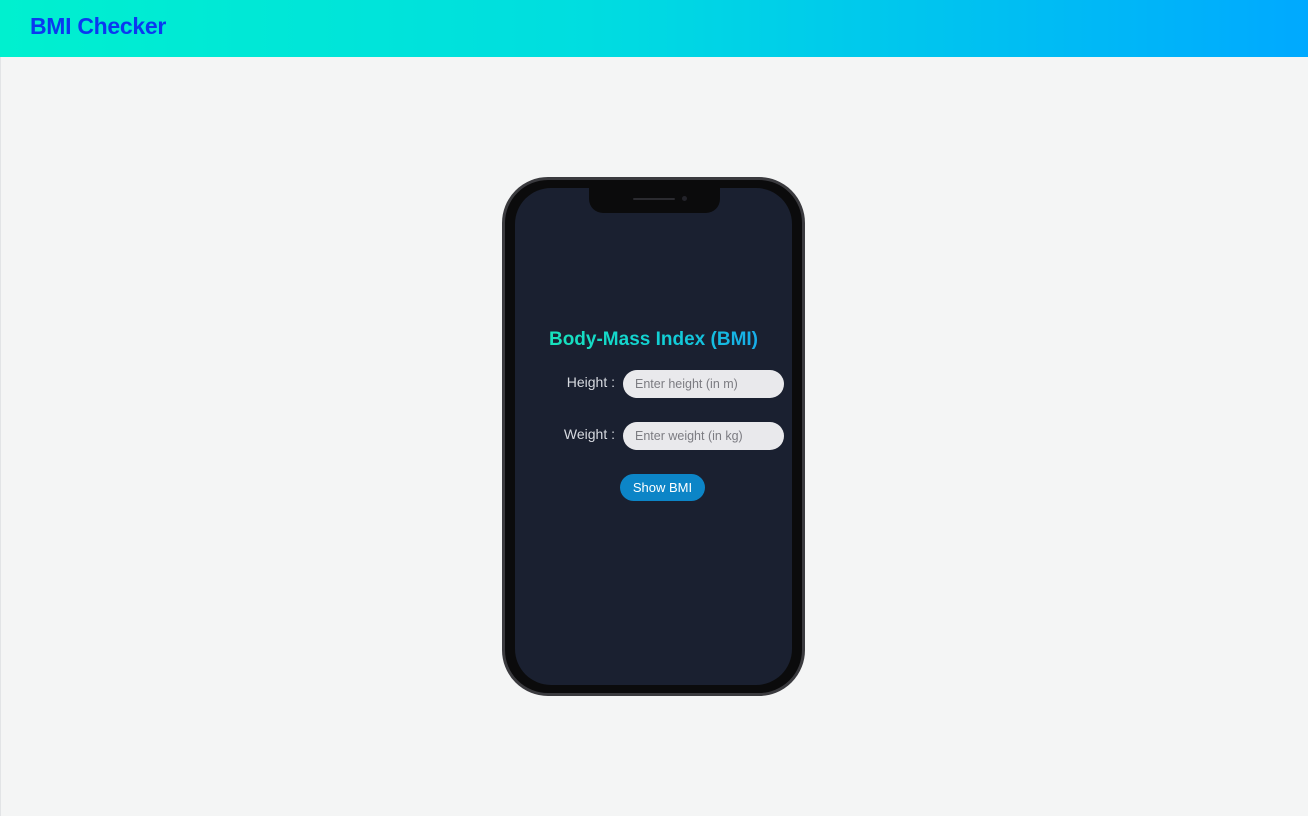 Image resolution: width=1308 pixels, height=816 pixels. What do you see at coordinates (590, 382) in the screenshot?
I see `height-label: Height :` at bounding box center [590, 382].